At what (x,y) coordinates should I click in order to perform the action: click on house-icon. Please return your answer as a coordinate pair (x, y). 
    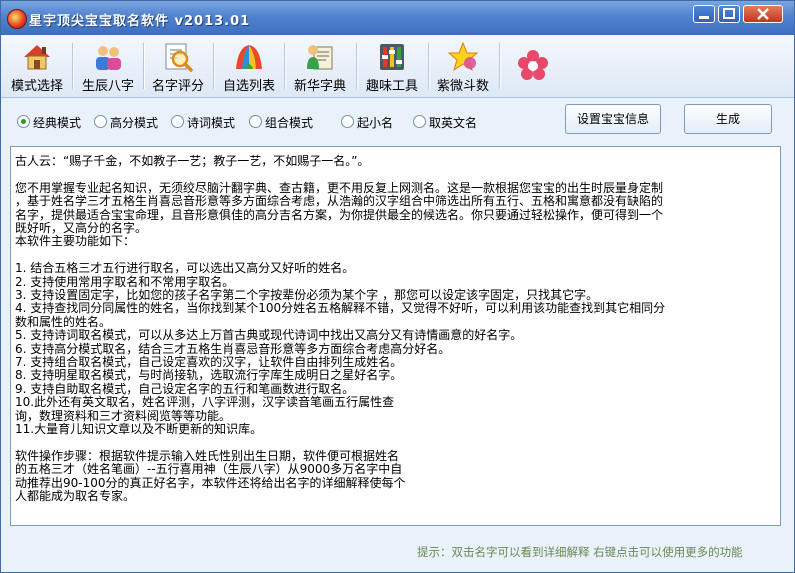
    Looking at the image, I should click on (37, 57).